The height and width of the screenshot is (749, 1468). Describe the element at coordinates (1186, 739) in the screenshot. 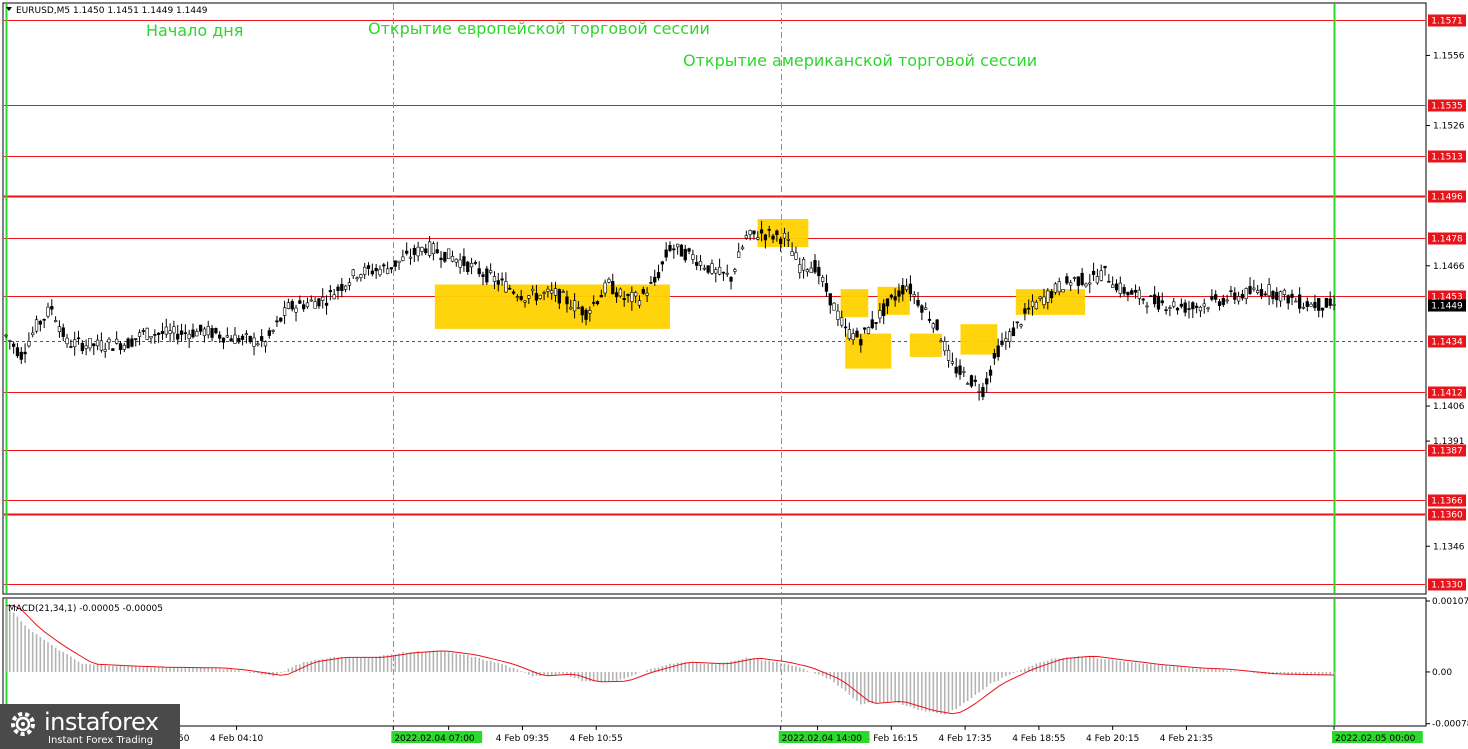

I see `time-label-12: 4 Feb 21:35` at that location.